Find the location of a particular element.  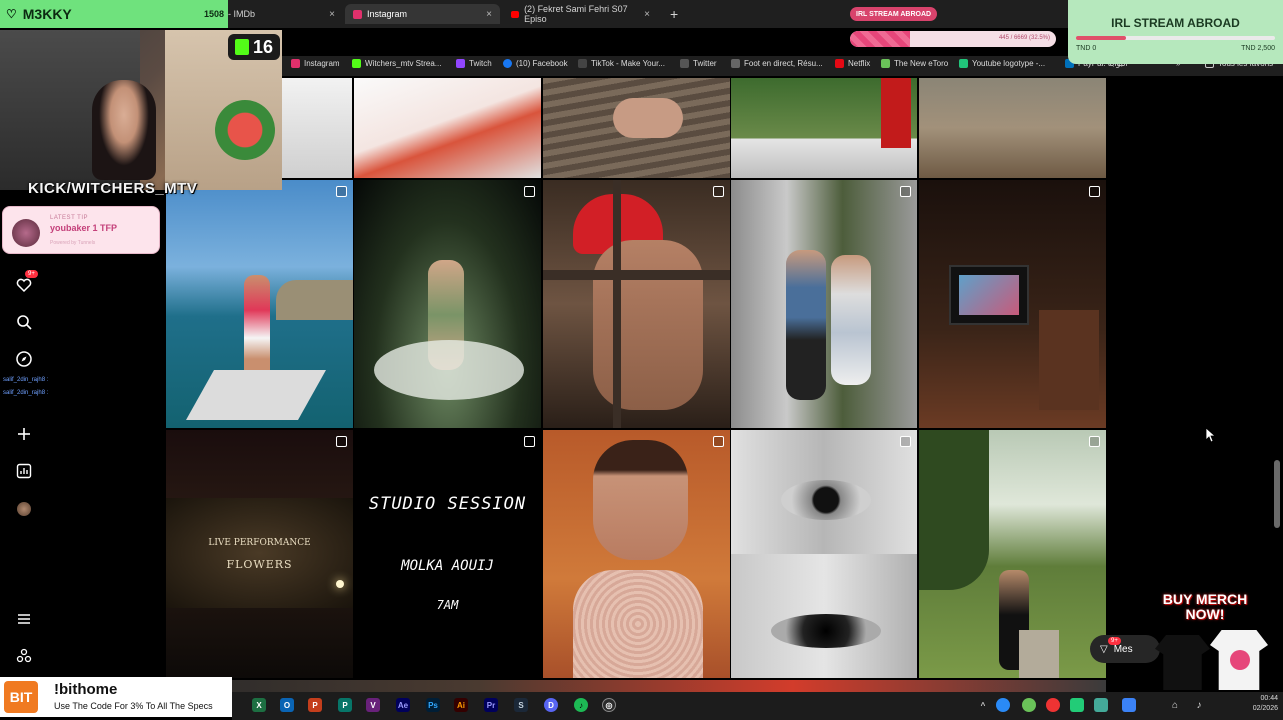

apps-icon is located at coordinates (24, 656).